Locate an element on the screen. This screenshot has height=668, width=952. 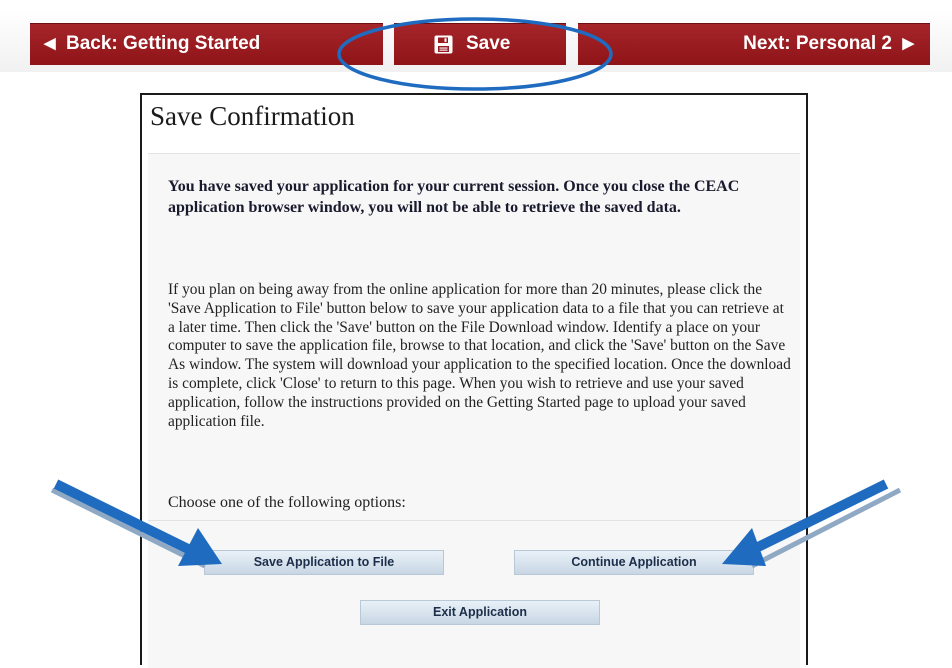
divider is located at coordinates (474, 520).